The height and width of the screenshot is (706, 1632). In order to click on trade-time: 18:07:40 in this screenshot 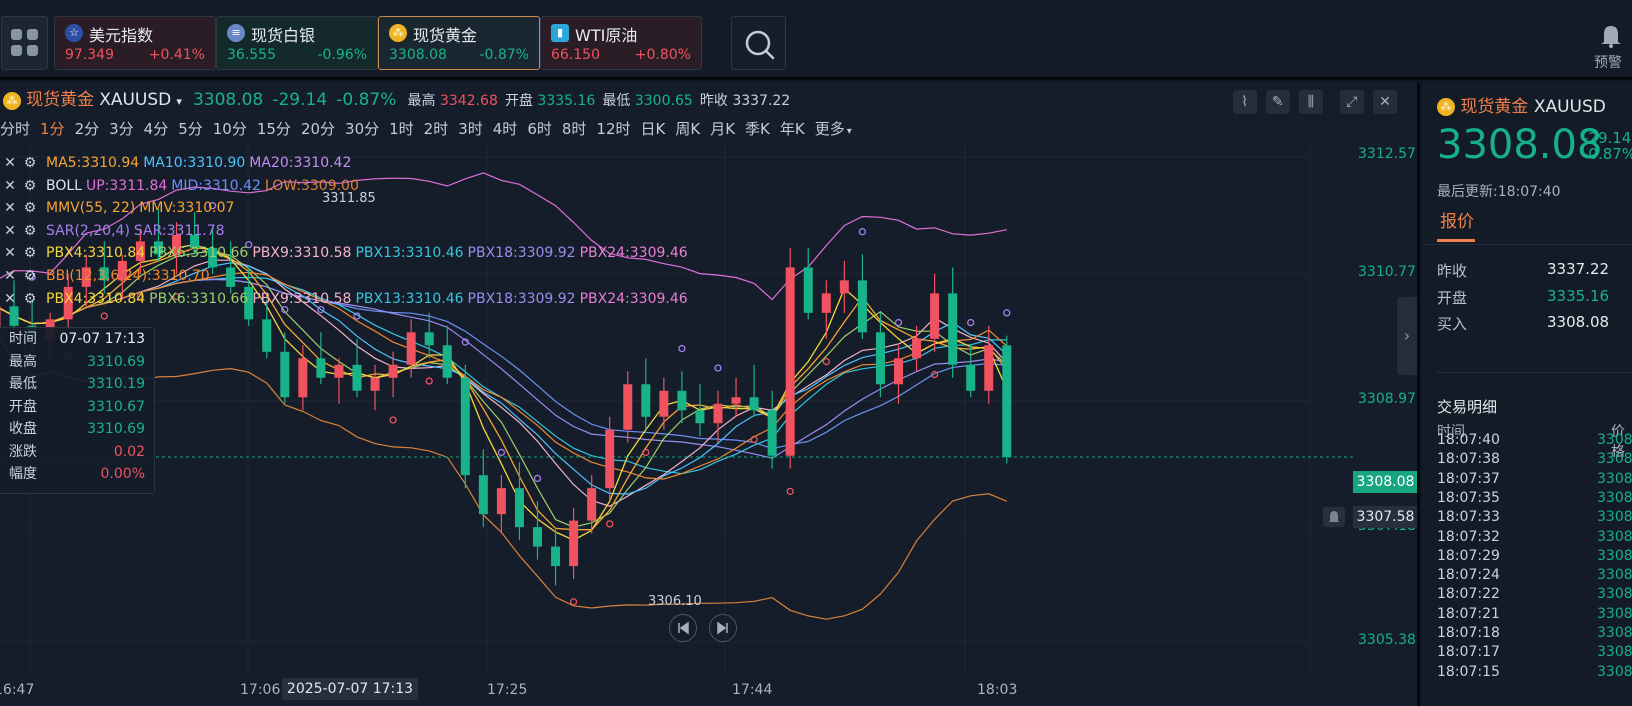, I will do `click(1468, 440)`.